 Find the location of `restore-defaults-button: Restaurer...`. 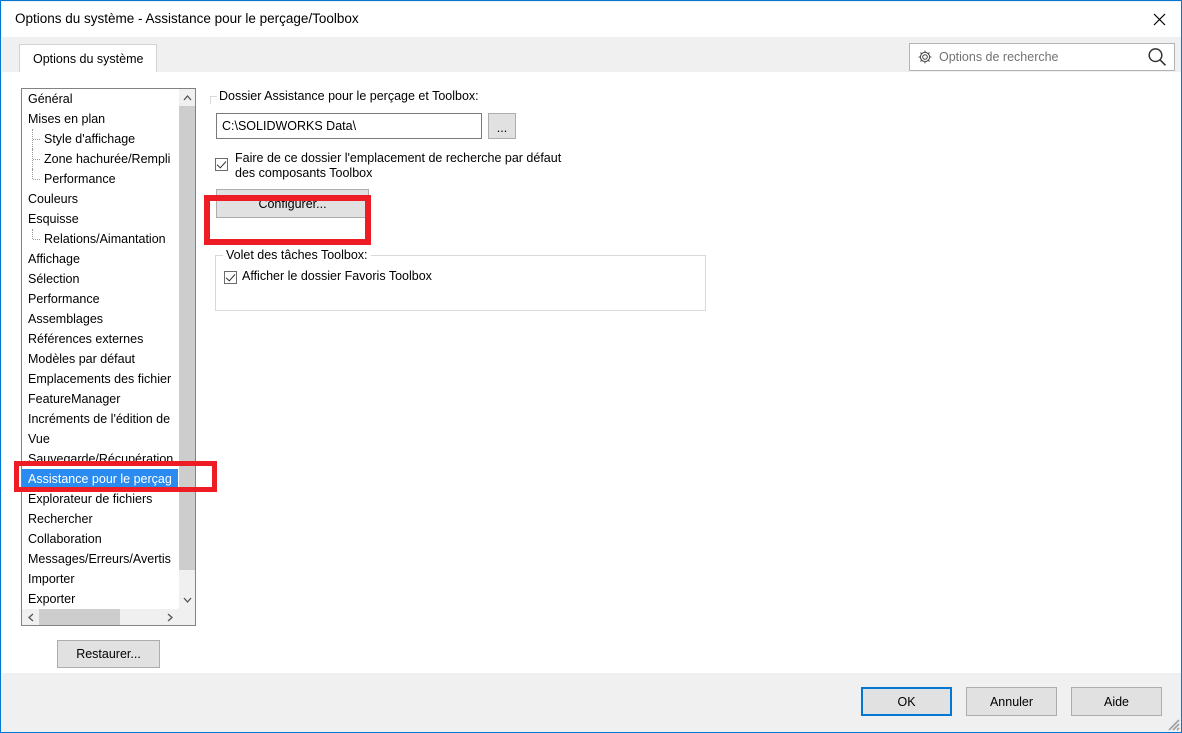

restore-defaults-button: Restaurer... is located at coordinates (108, 654).